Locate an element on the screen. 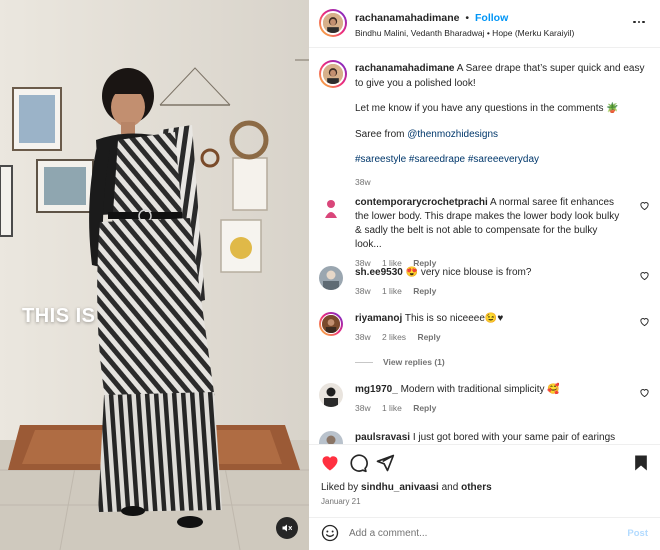  liked-by-mid: and is located at coordinates (450, 487).